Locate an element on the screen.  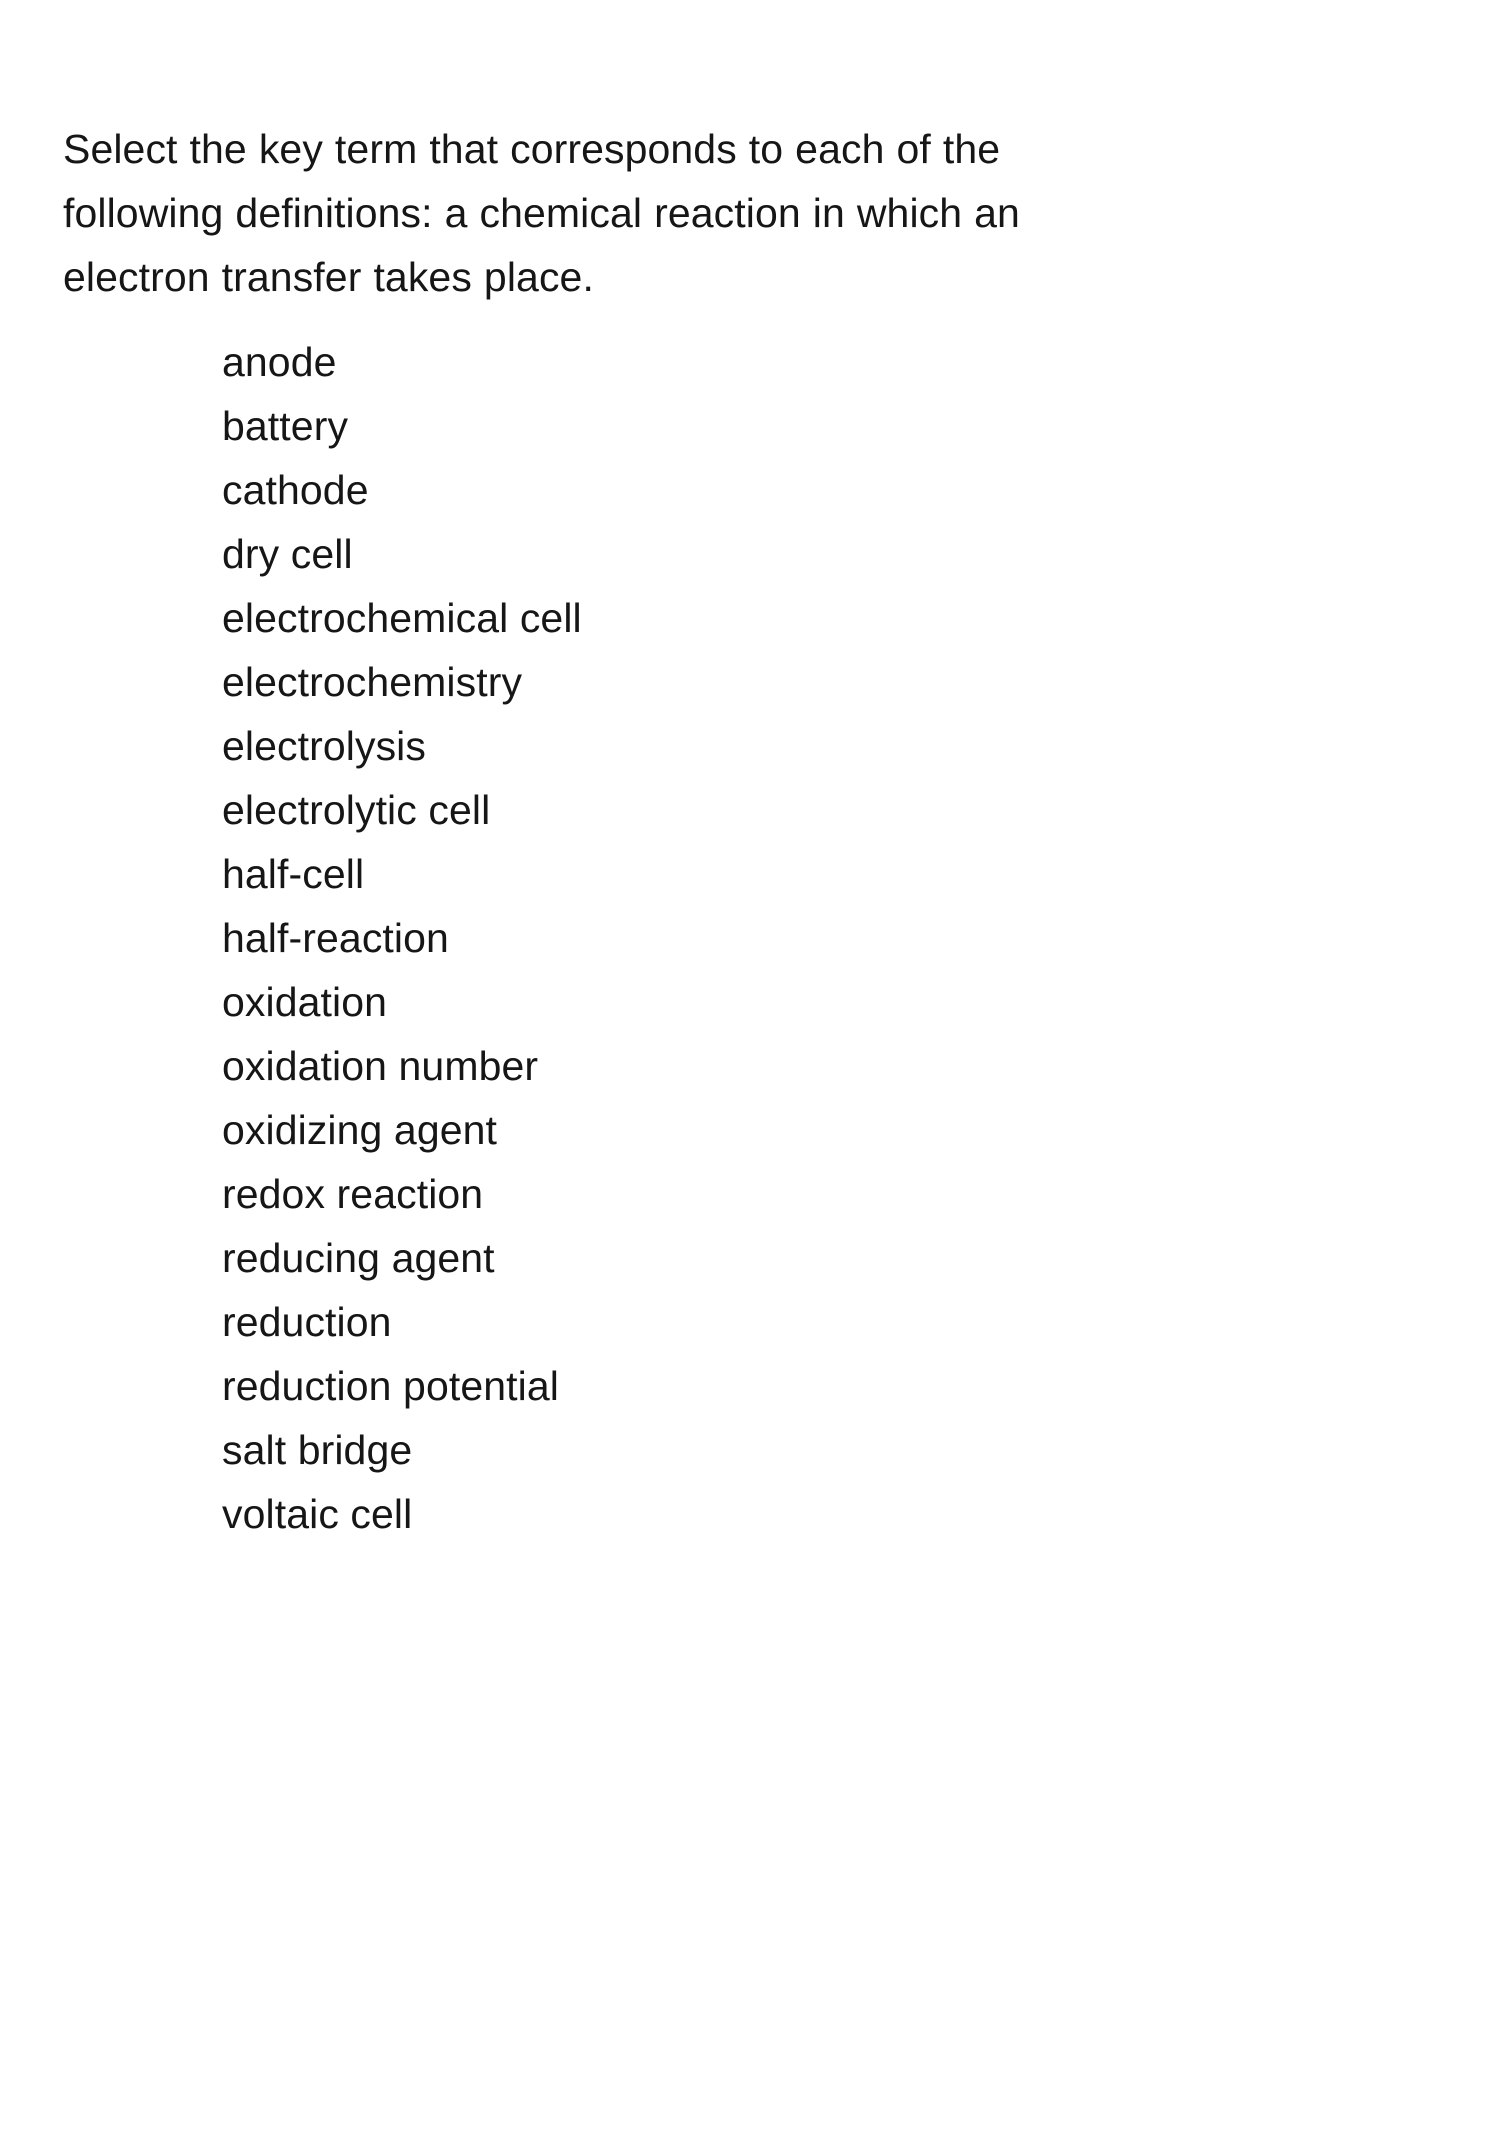
option-cathode: cathode is located at coordinates (750, 490).